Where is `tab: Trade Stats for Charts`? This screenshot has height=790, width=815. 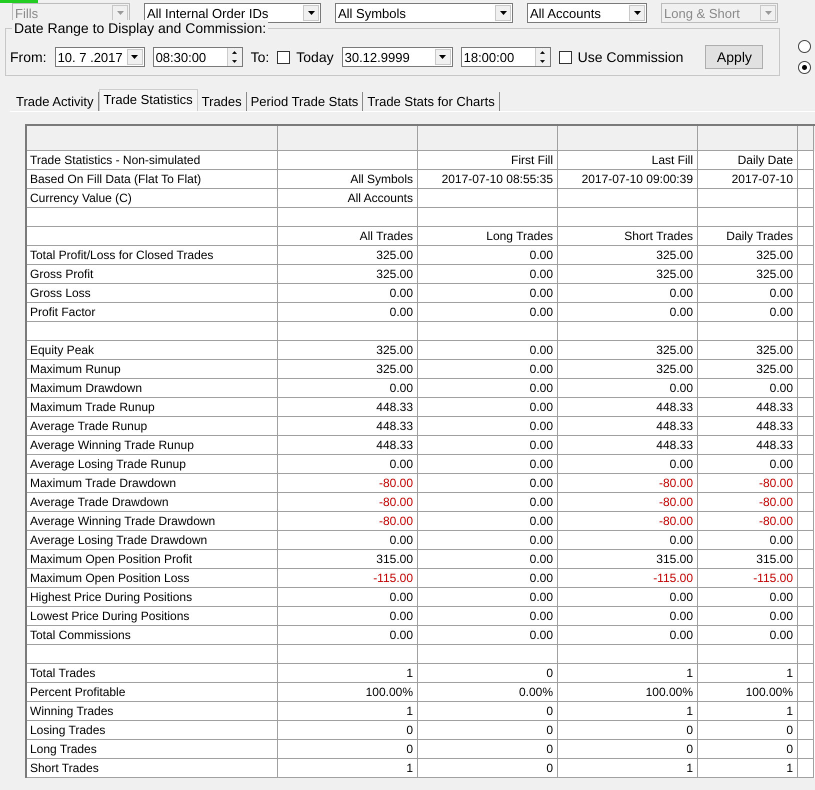
tab: Trade Stats for Charts is located at coordinates (431, 101).